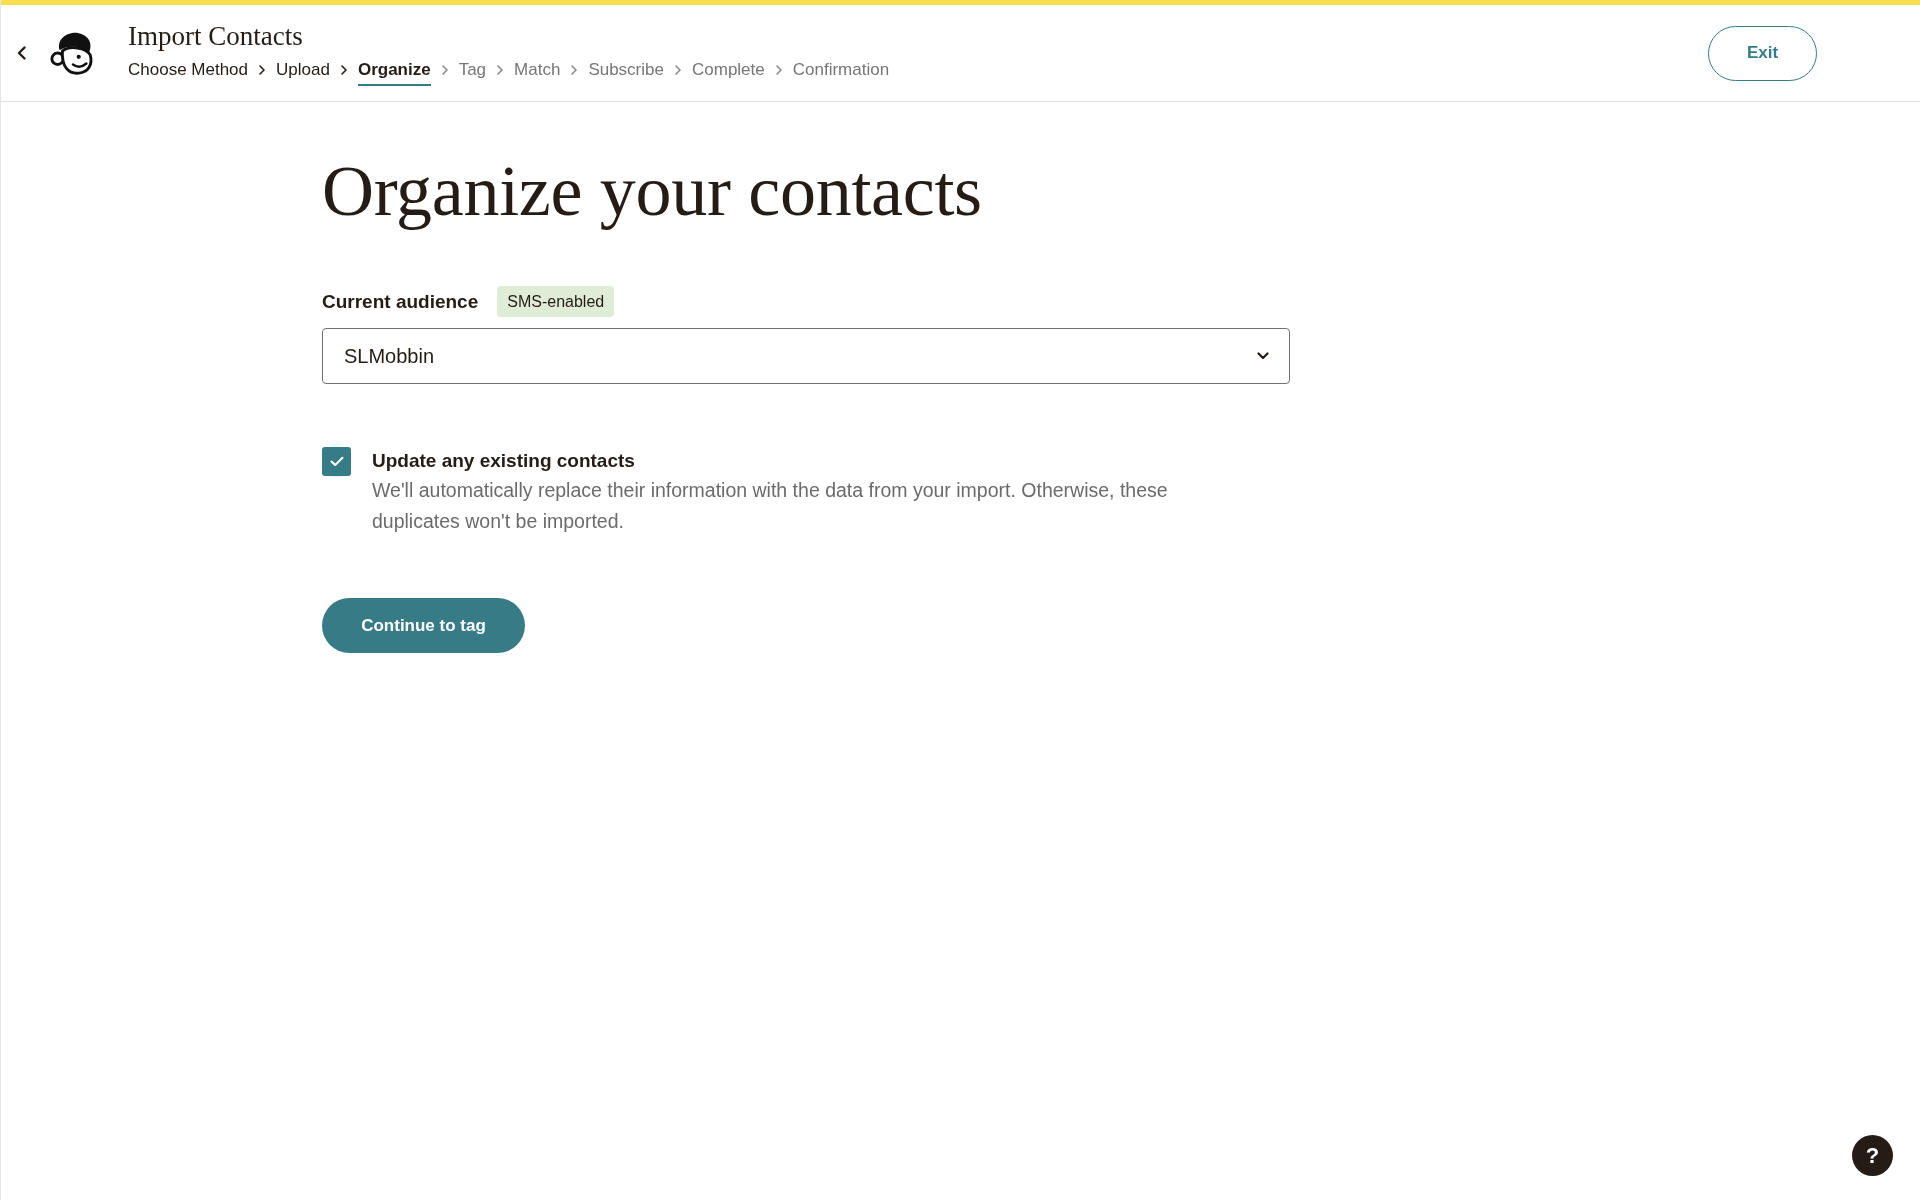  Describe the element at coordinates (504, 461) in the screenshot. I see `checkbox-label: Update any existing contacts` at that location.